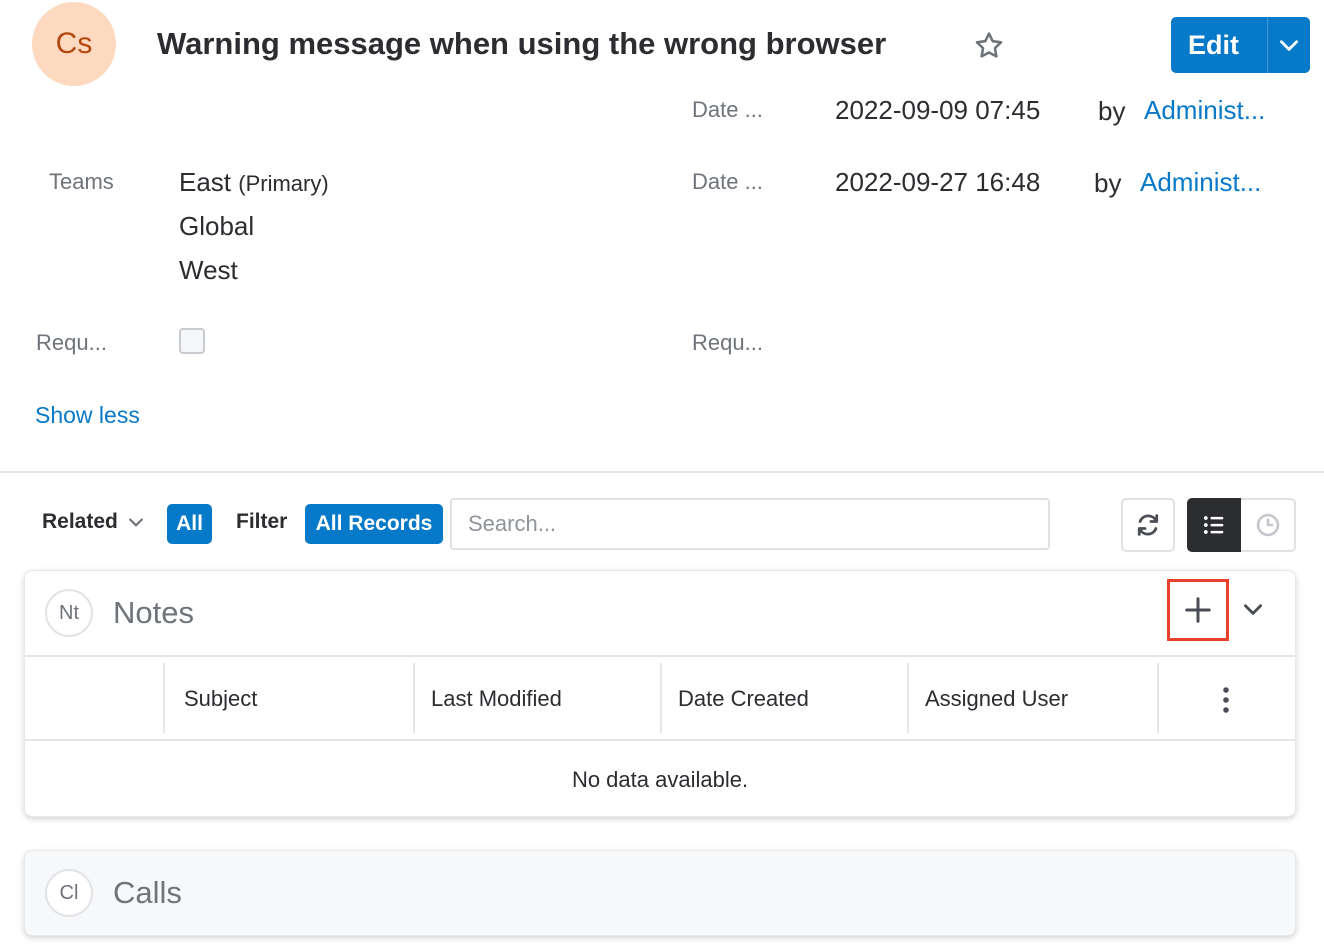 Image resolution: width=1324 pixels, height=950 pixels. Describe the element at coordinates (1213, 44) in the screenshot. I see `edit-button-label: Edit` at that location.